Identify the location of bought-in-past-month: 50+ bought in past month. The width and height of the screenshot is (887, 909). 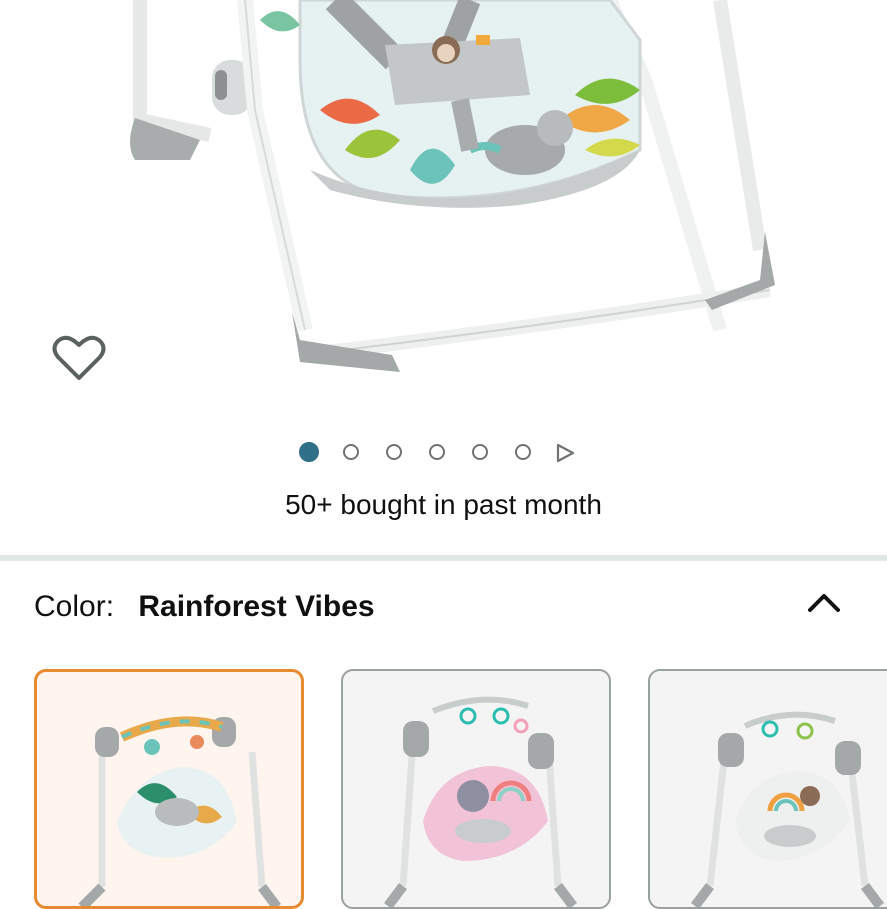
(443, 504).